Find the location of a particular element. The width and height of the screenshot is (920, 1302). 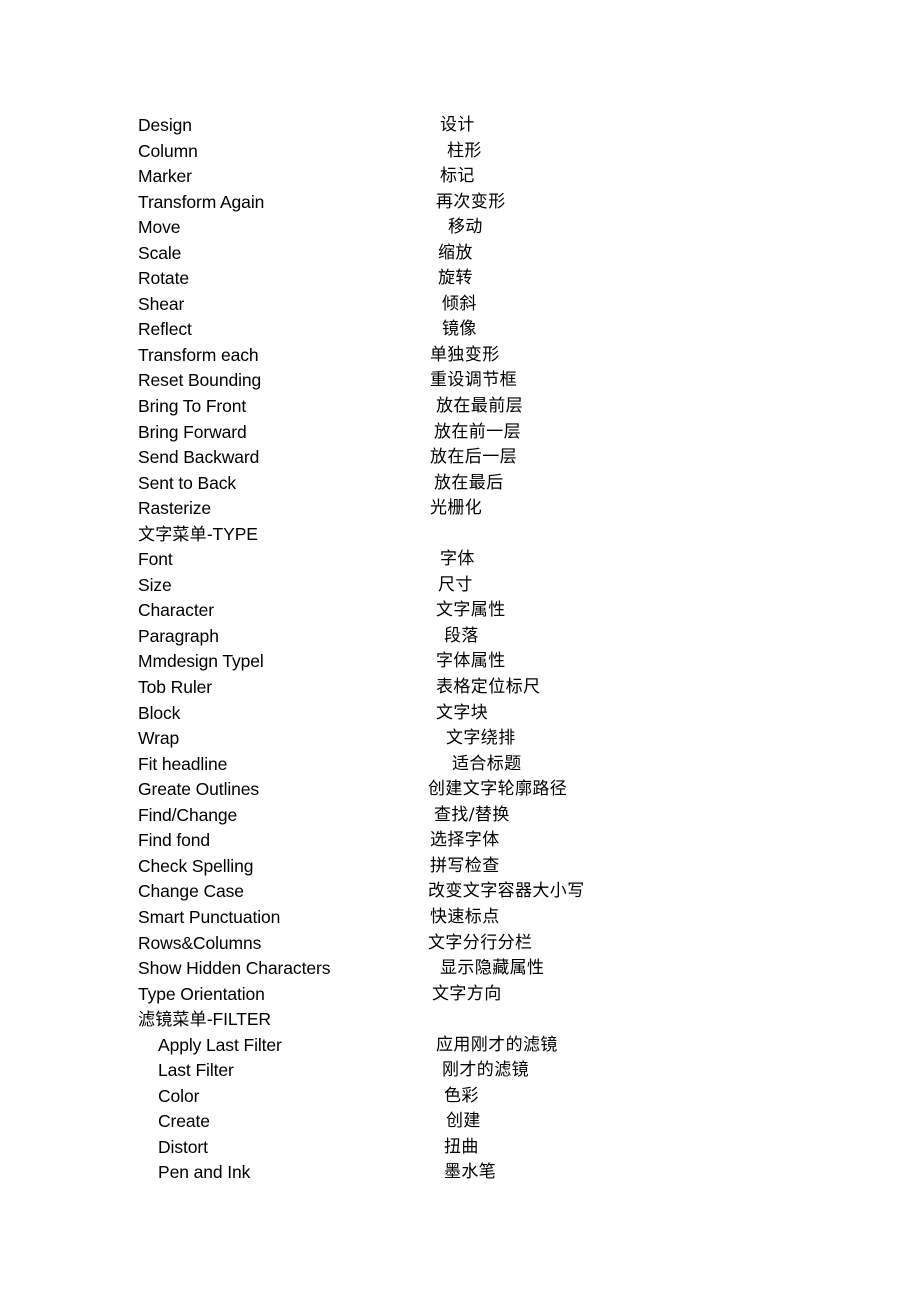

chinese-term: 文字分行分栏 is located at coordinates (480, 942).